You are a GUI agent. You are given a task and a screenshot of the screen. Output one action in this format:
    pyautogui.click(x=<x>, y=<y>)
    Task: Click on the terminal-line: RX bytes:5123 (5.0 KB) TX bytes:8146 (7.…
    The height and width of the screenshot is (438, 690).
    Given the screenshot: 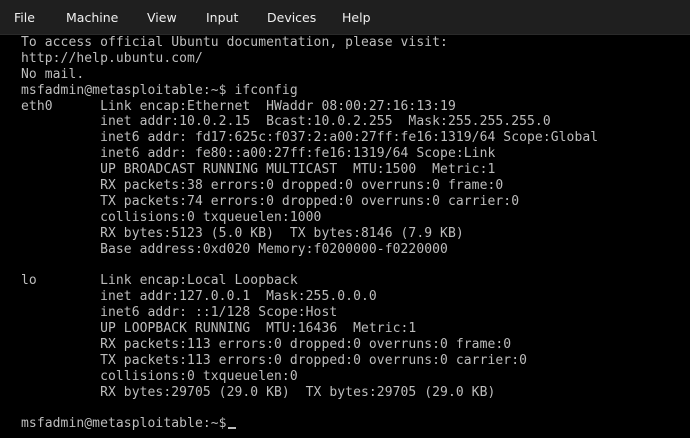 What is the action you would take?
    pyautogui.click(x=242, y=233)
    